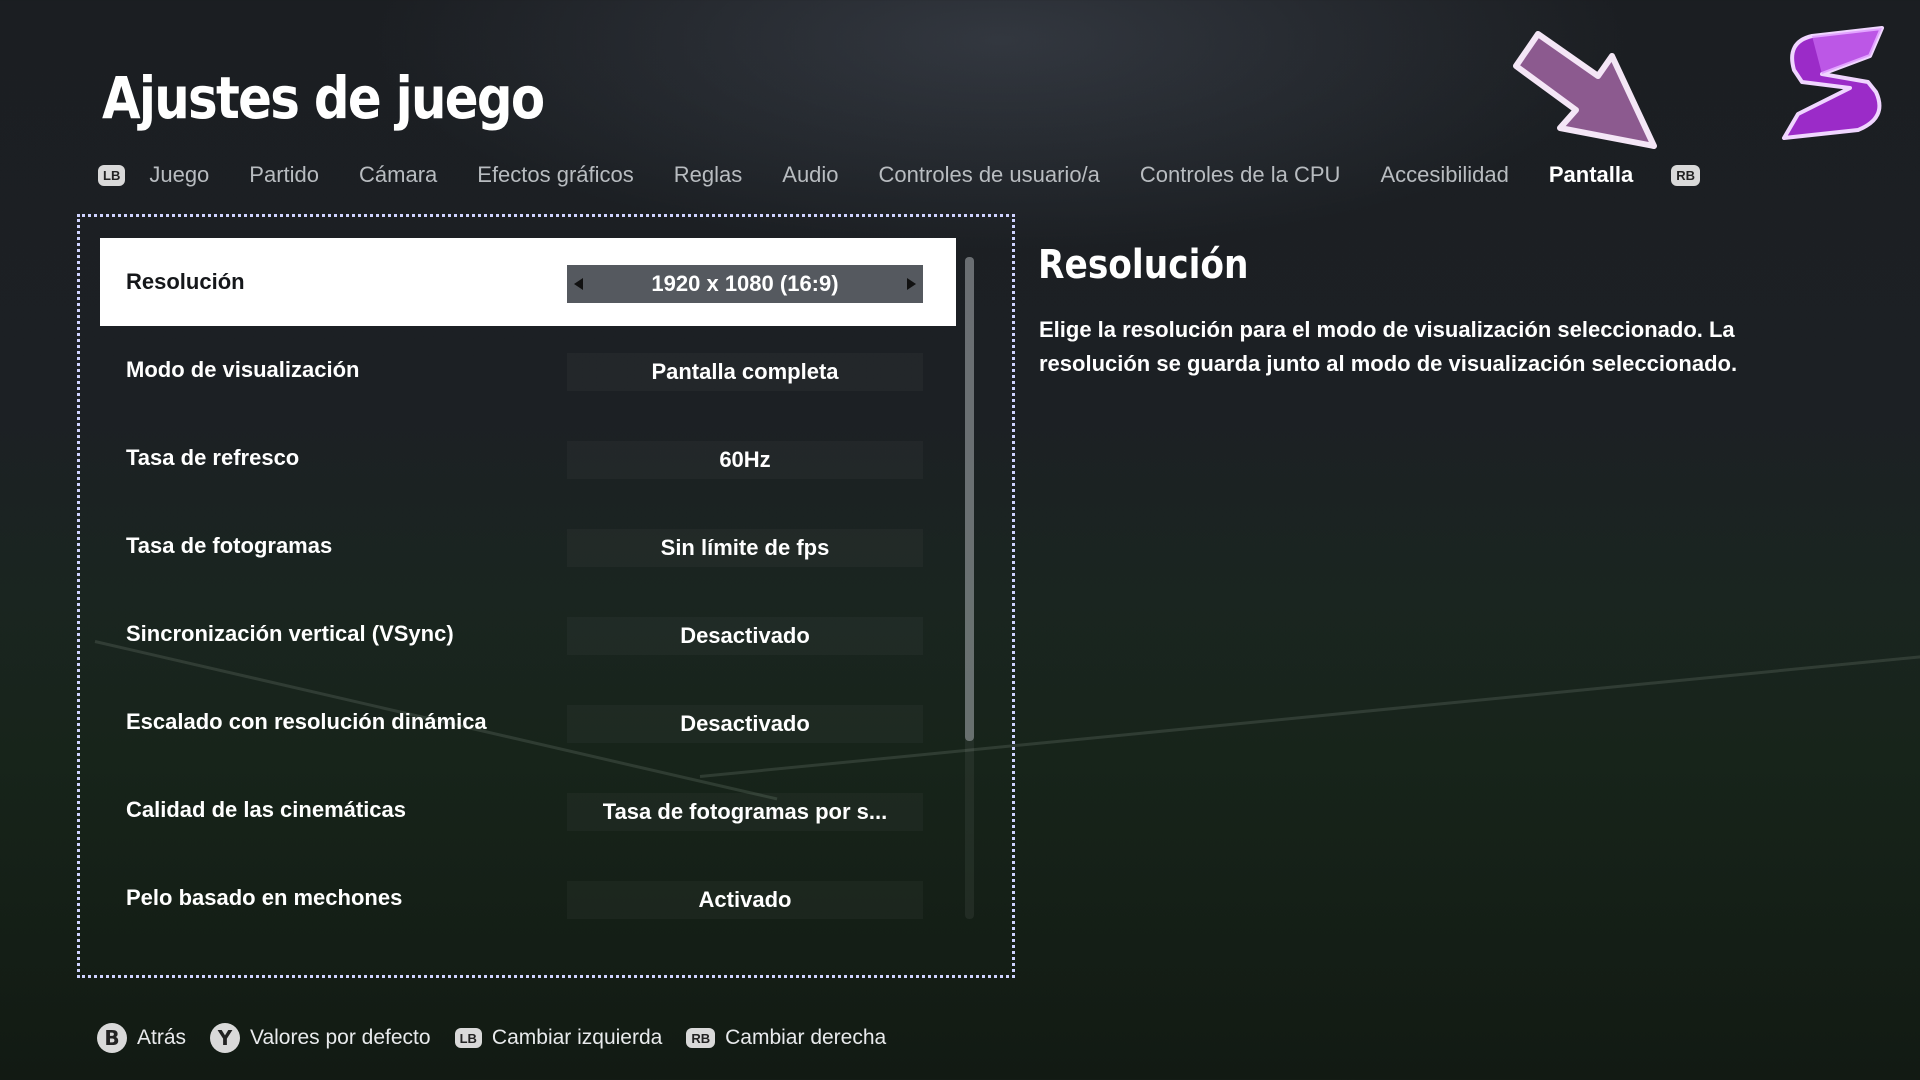  What do you see at coordinates (528, 546) in the screenshot?
I see `setting-row-tasa-fotogramas: Tasa de fotogramas Sin límite de fps` at bounding box center [528, 546].